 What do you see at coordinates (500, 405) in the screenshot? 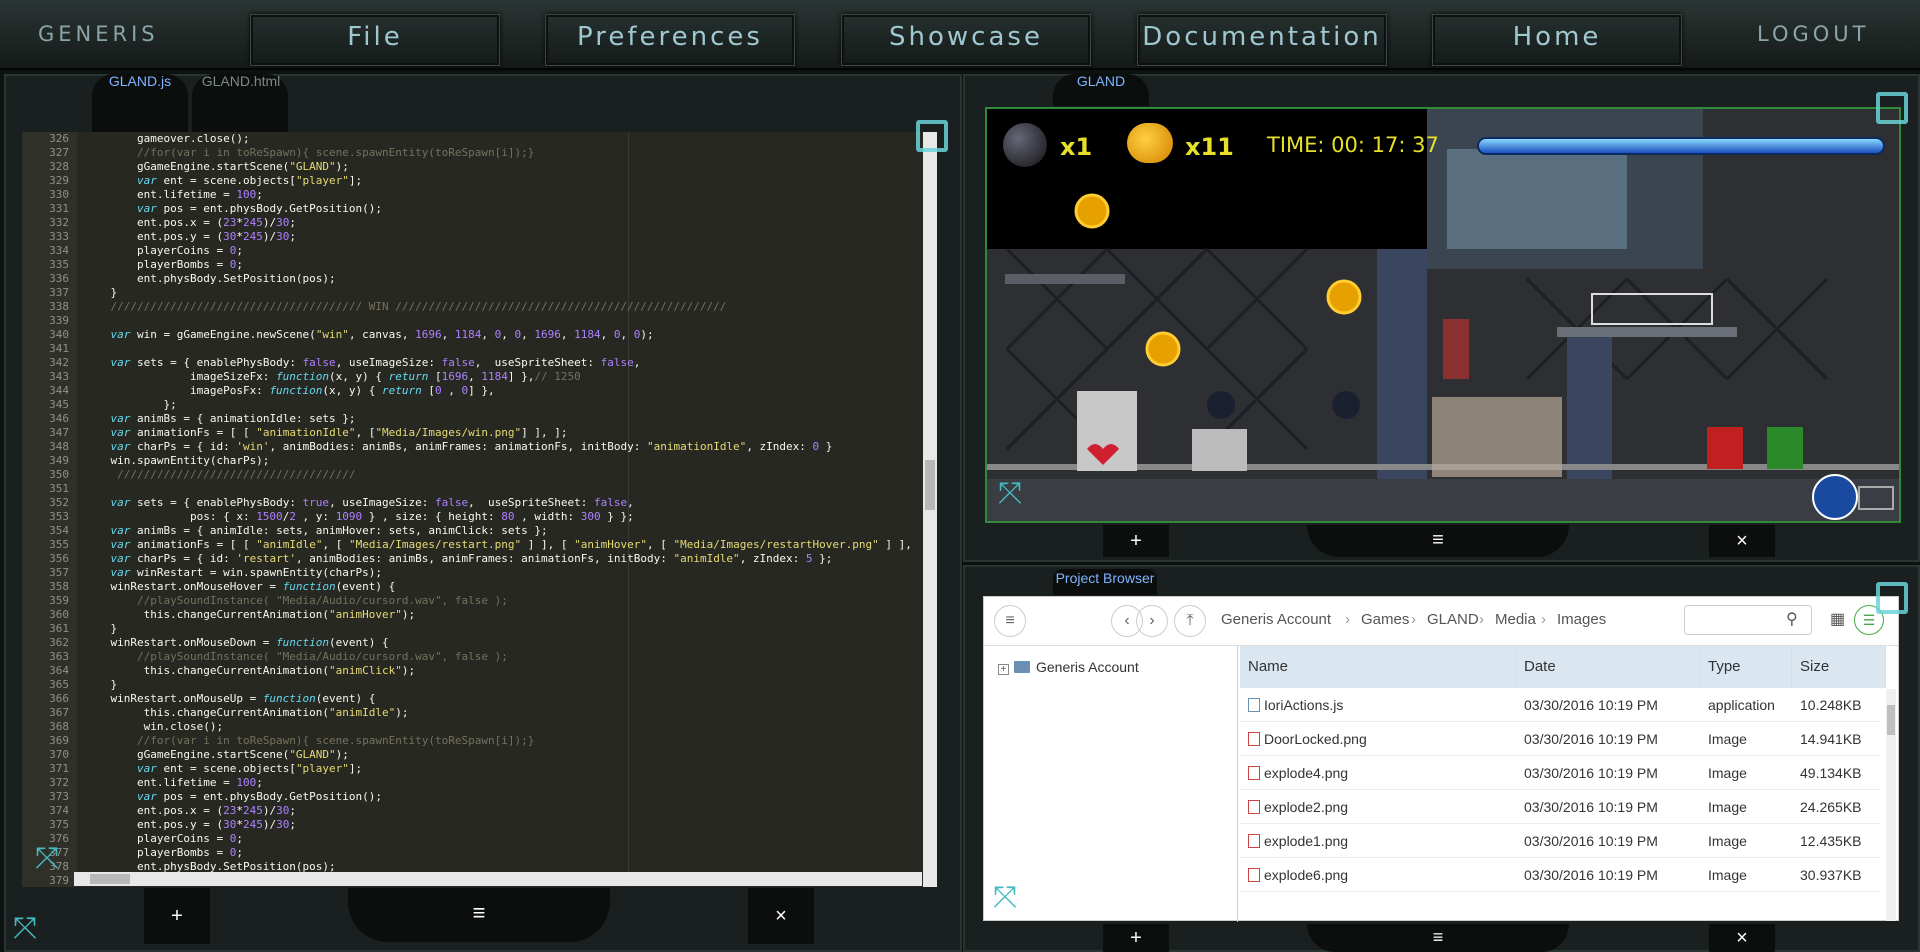
I see `code-line: };` at bounding box center [500, 405].